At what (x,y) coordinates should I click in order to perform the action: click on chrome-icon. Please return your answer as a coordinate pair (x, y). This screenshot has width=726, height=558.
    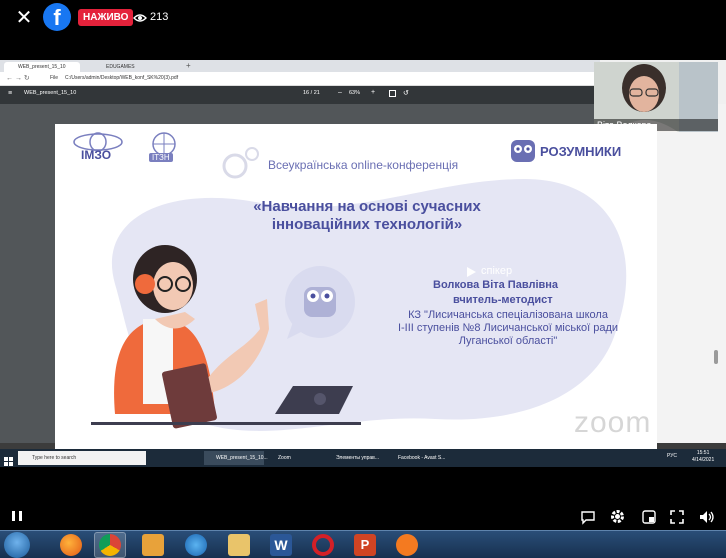
    Looking at the image, I should click on (110, 545).